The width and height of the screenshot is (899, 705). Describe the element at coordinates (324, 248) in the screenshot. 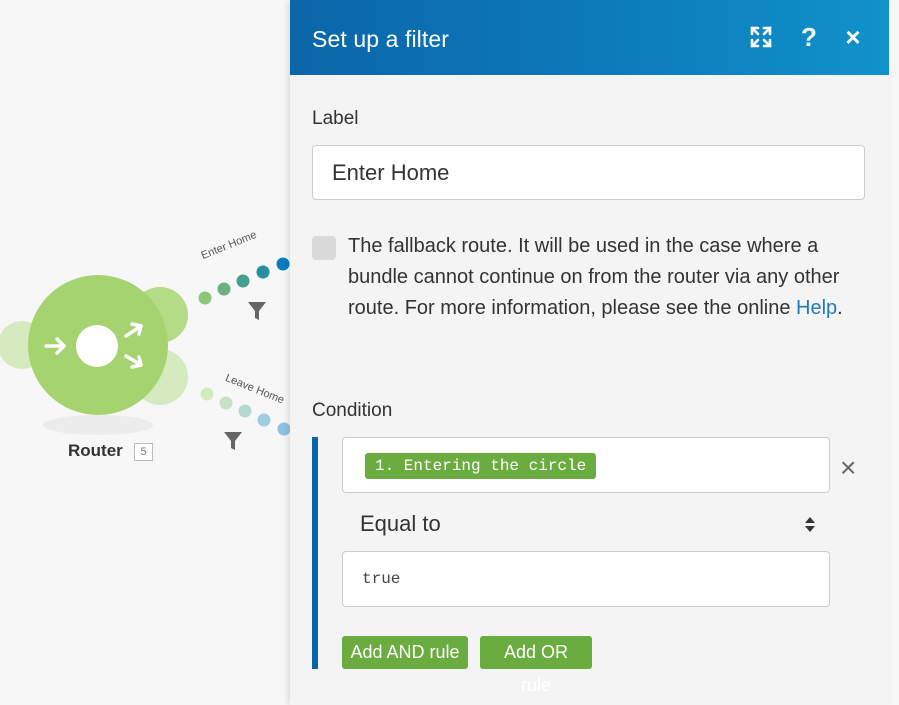

I see `fallback-checkbox` at that location.